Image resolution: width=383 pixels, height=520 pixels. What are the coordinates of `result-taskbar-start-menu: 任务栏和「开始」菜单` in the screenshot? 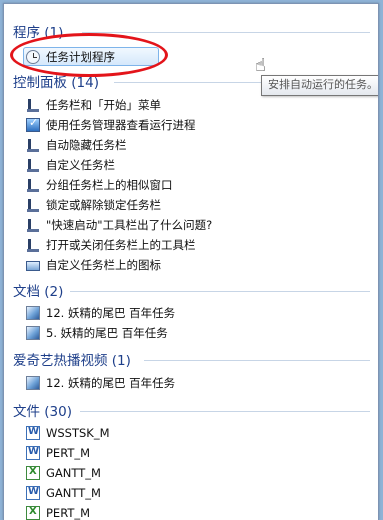 It's located at (93, 104).